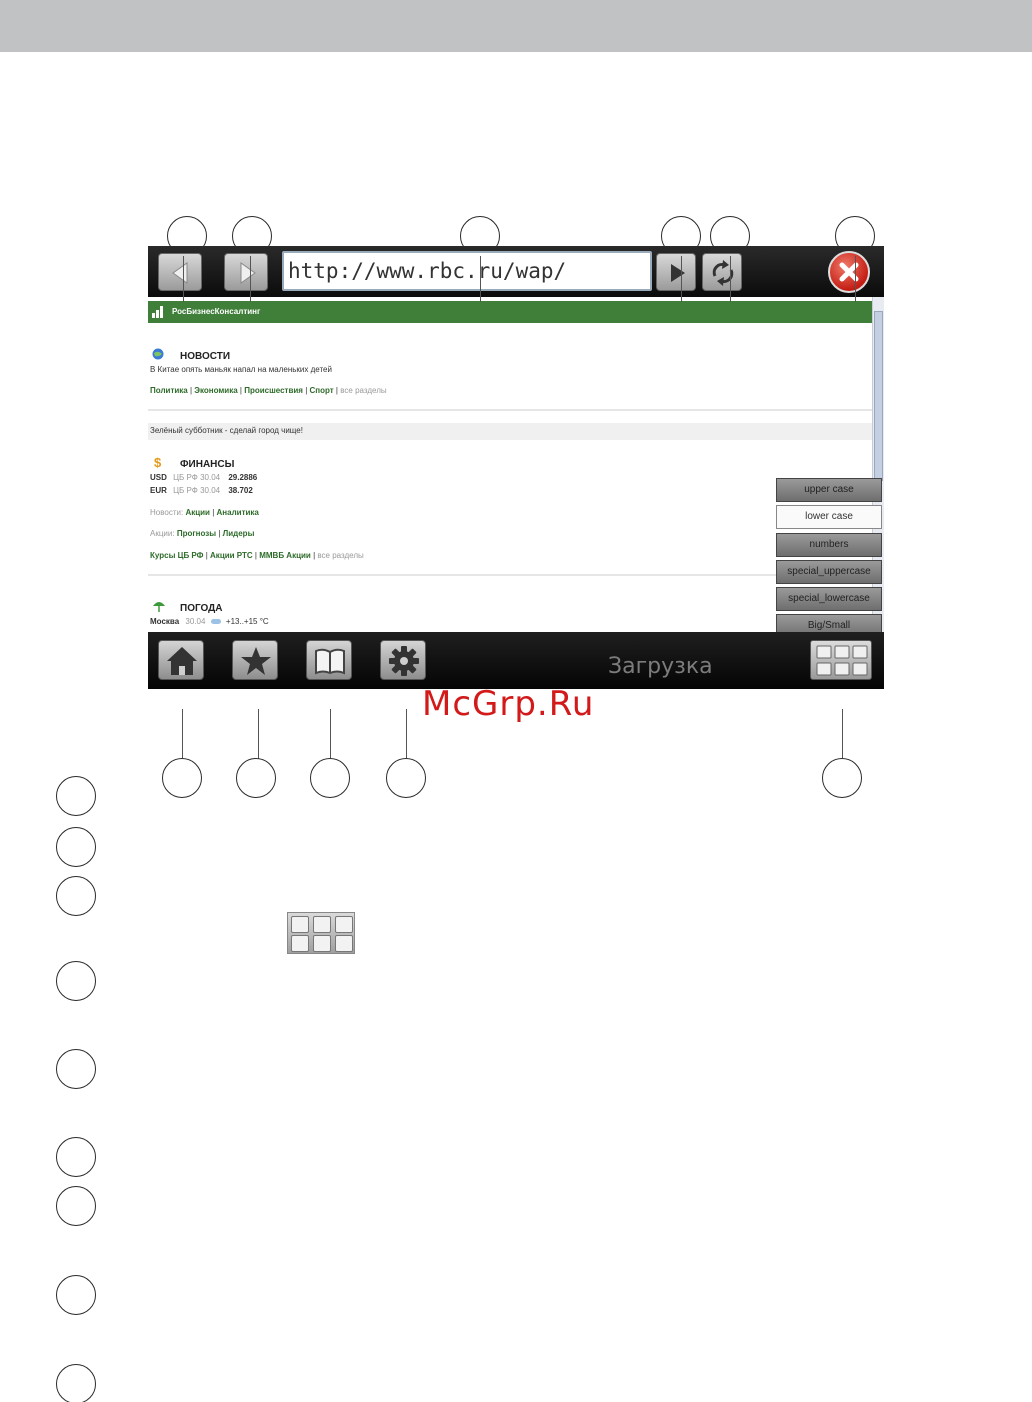 This screenshot has height=1402, width=1032. What do you see at coordinates (660, 666) in the screenshot?
I see `loading-status: Загрузка` at bounding box center [660, 666].